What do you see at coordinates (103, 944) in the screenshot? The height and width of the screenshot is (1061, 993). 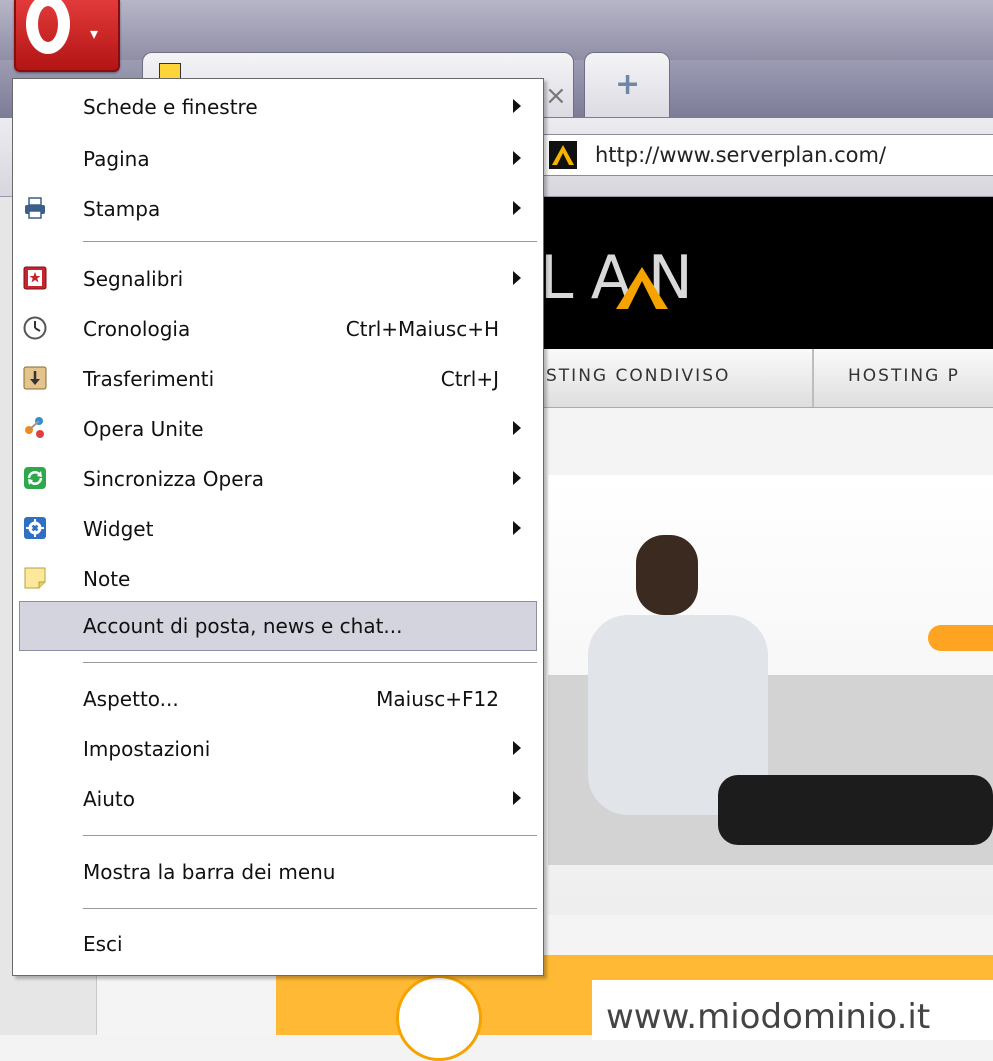 I see `menu-item-label: Esci` at bounding box center [103, 944].